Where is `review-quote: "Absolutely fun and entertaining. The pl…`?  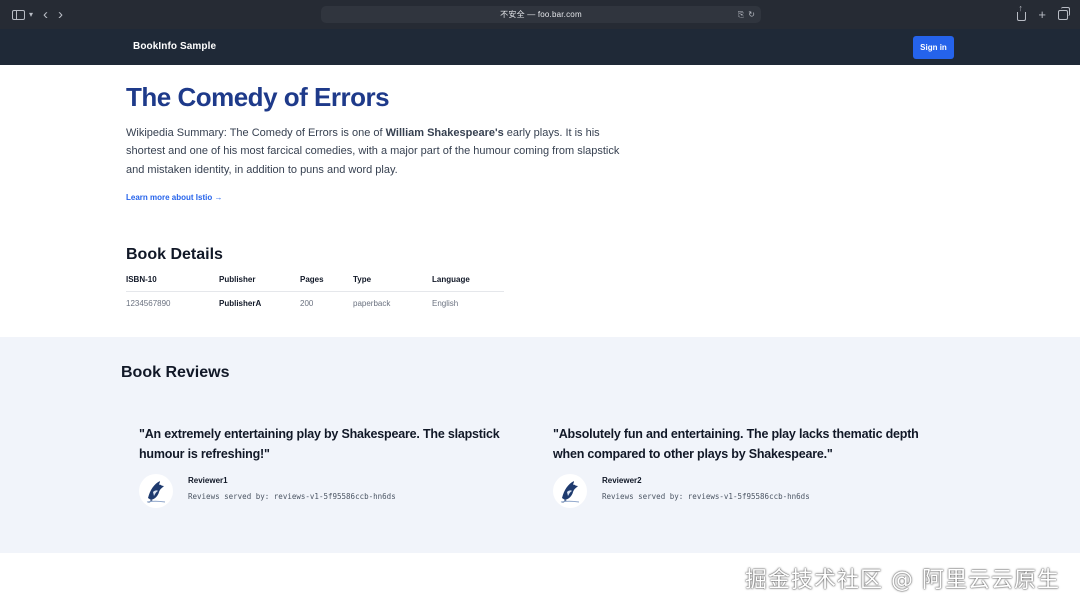 review-quote: "Absolutely fun and entertaining. The pl… is located at coordinates (736, 444).